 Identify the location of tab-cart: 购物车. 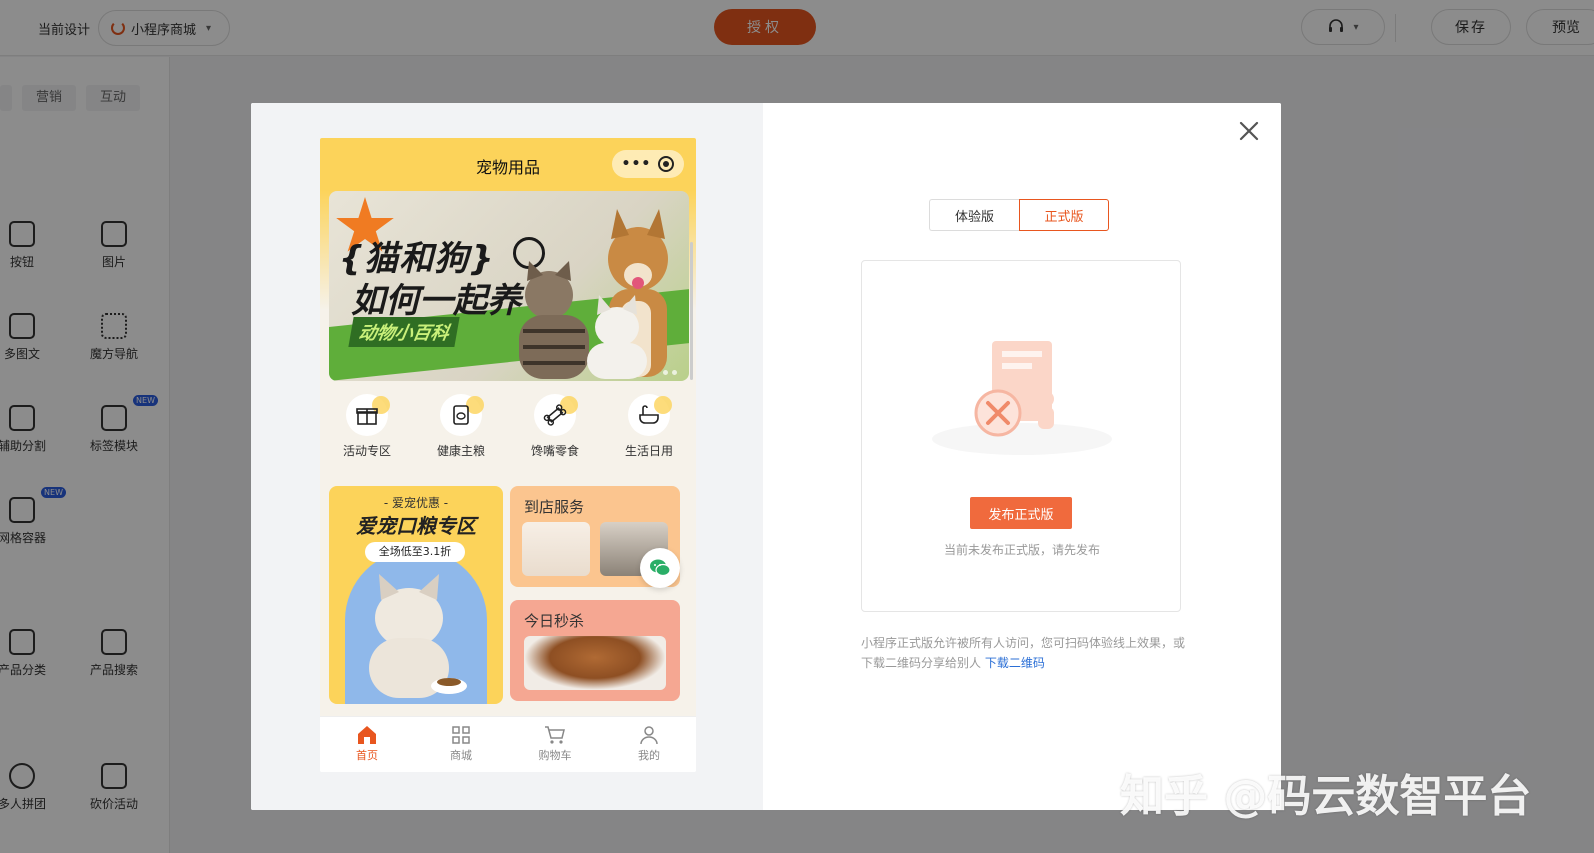
(555, 744).